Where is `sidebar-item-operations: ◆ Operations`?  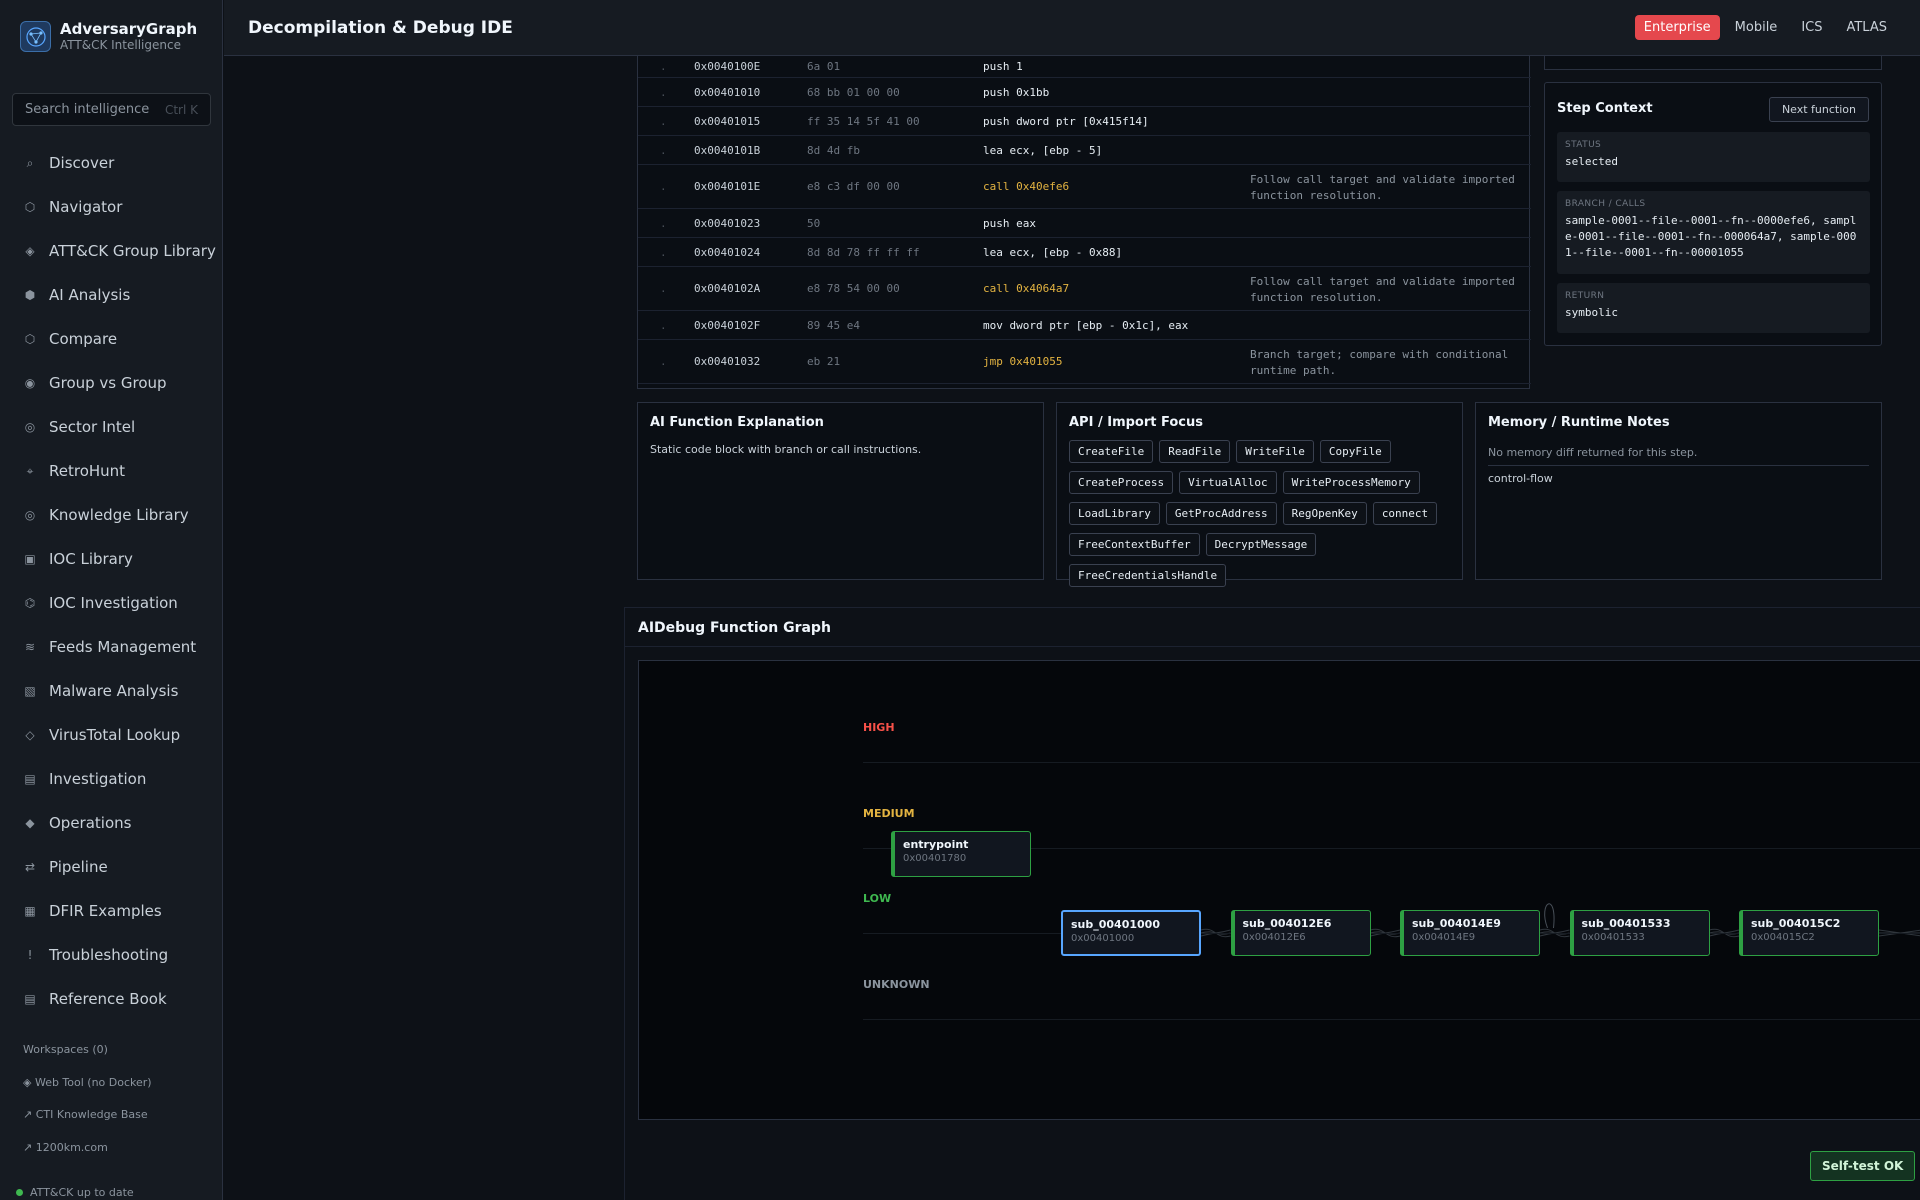 sidebar-item-operations: ◆ Operations is located at coordinates (111, 823).